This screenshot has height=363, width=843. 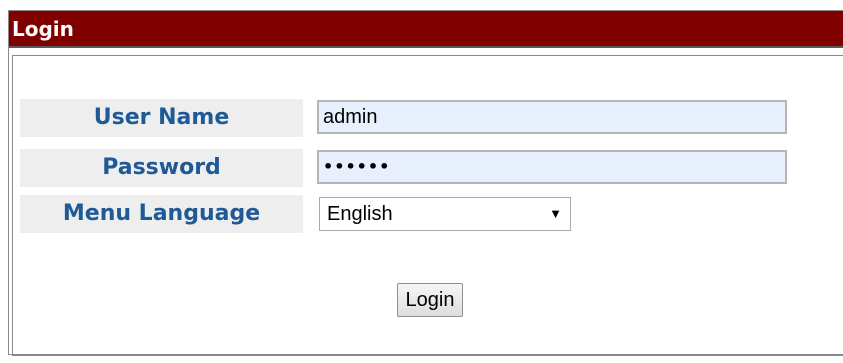 I want to click on username-input: admin, so click(x=552, y=117).